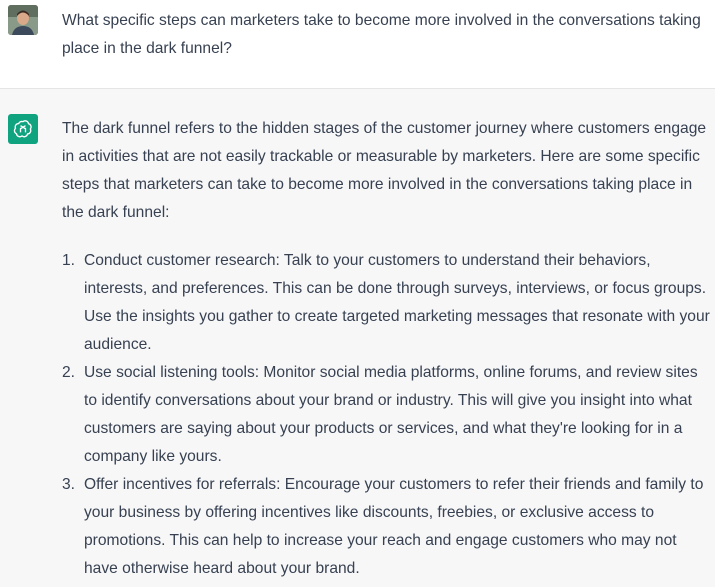 The width and height of the screenshot is (715, 587). I want to click on openai-logo-icon, so click(23, 129).